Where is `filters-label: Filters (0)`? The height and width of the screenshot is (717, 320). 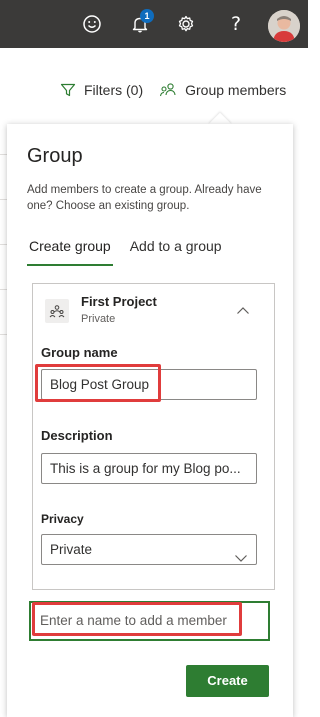 filters-label: Filters (0) is located at coordinates (114, 90).